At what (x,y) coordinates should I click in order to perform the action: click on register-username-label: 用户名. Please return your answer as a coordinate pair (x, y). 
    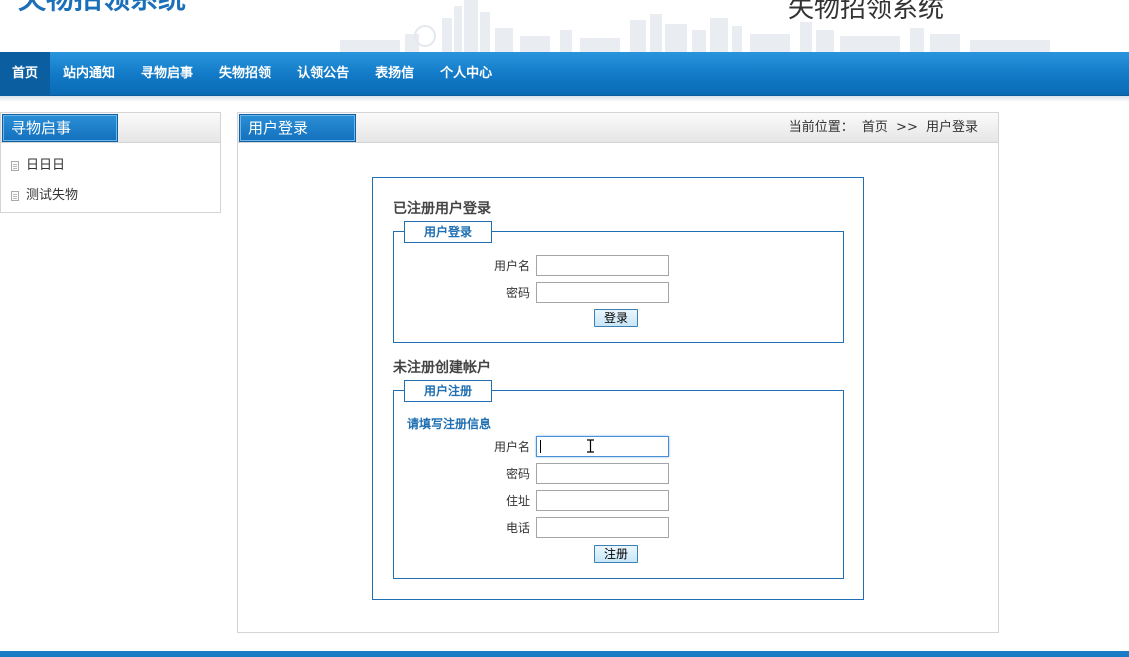
    Looking at the image, I should click on (511, 447).